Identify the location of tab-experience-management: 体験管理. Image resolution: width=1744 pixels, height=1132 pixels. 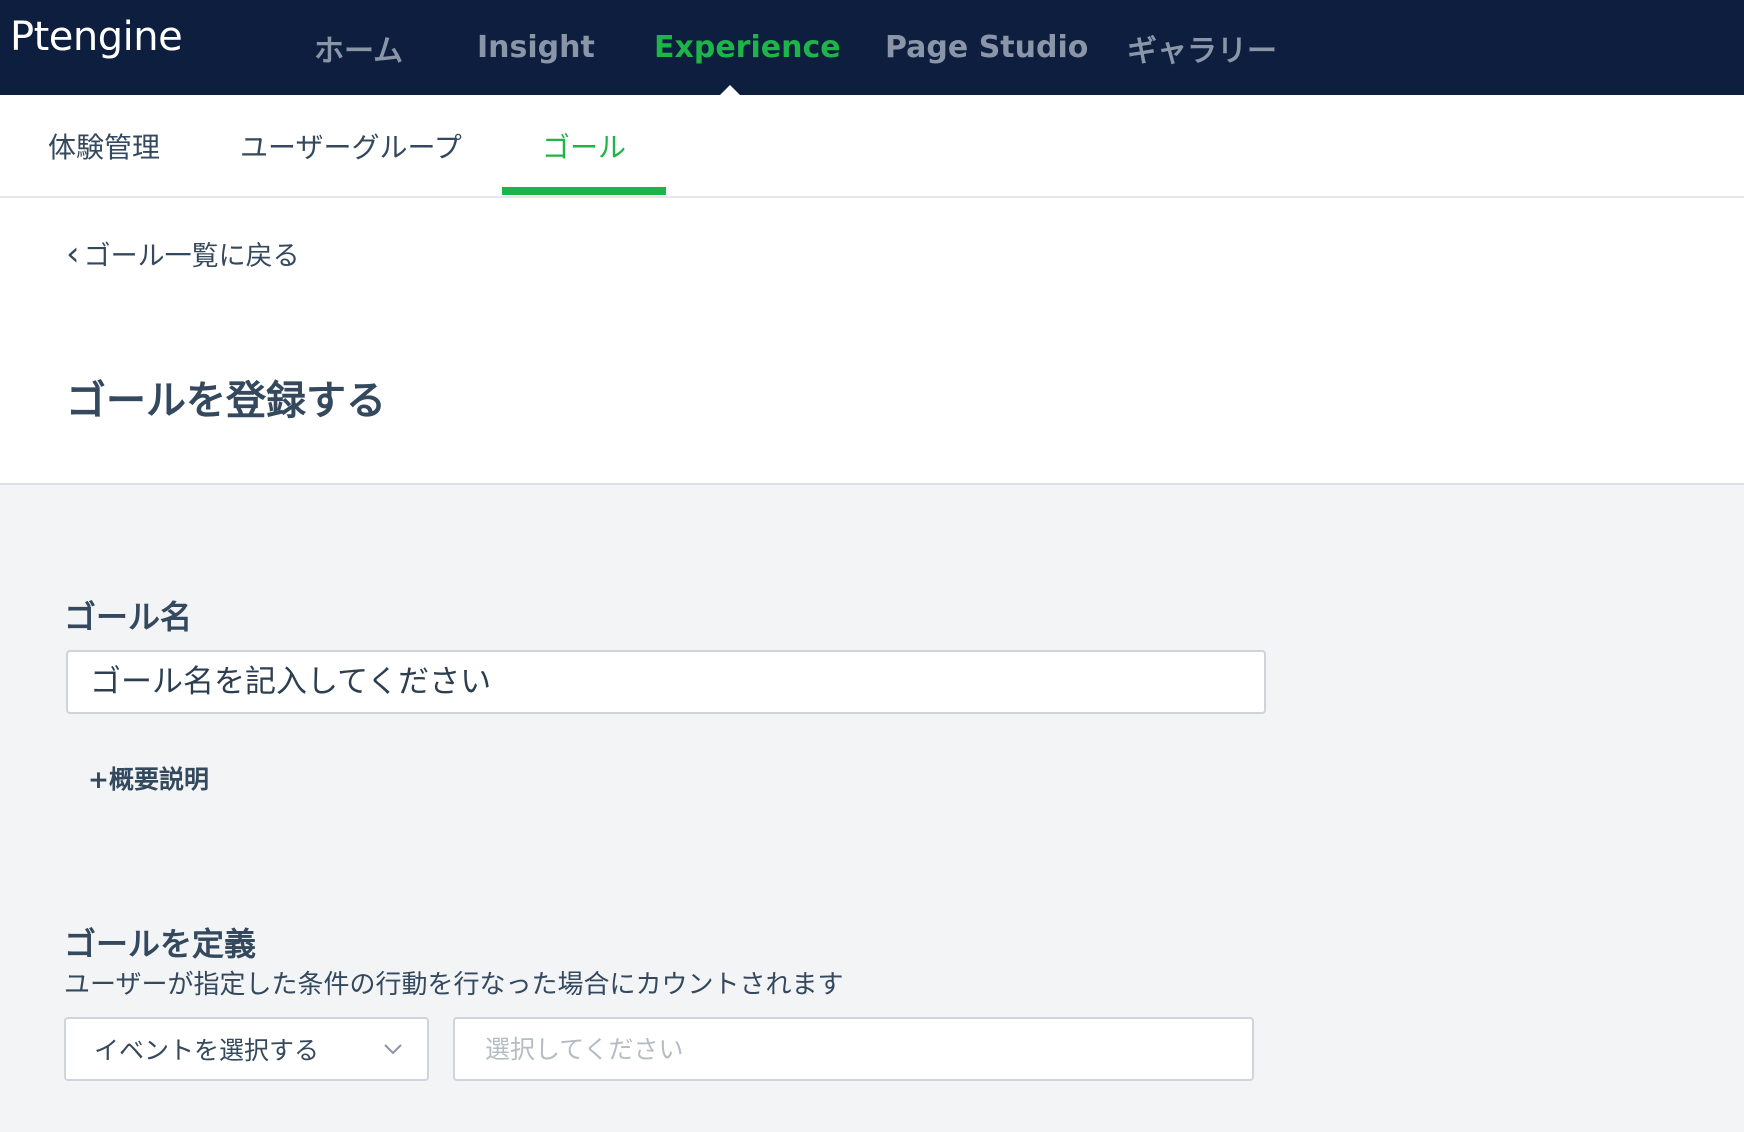
(104, 145).